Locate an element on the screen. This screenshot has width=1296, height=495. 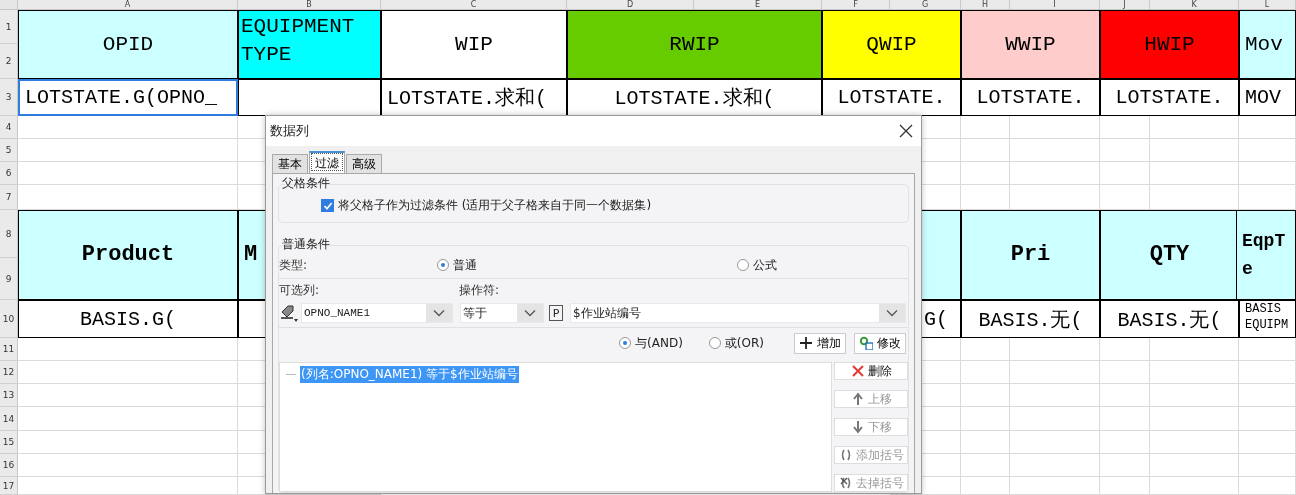
row-header: 1 is located at coordinates (9, 27).